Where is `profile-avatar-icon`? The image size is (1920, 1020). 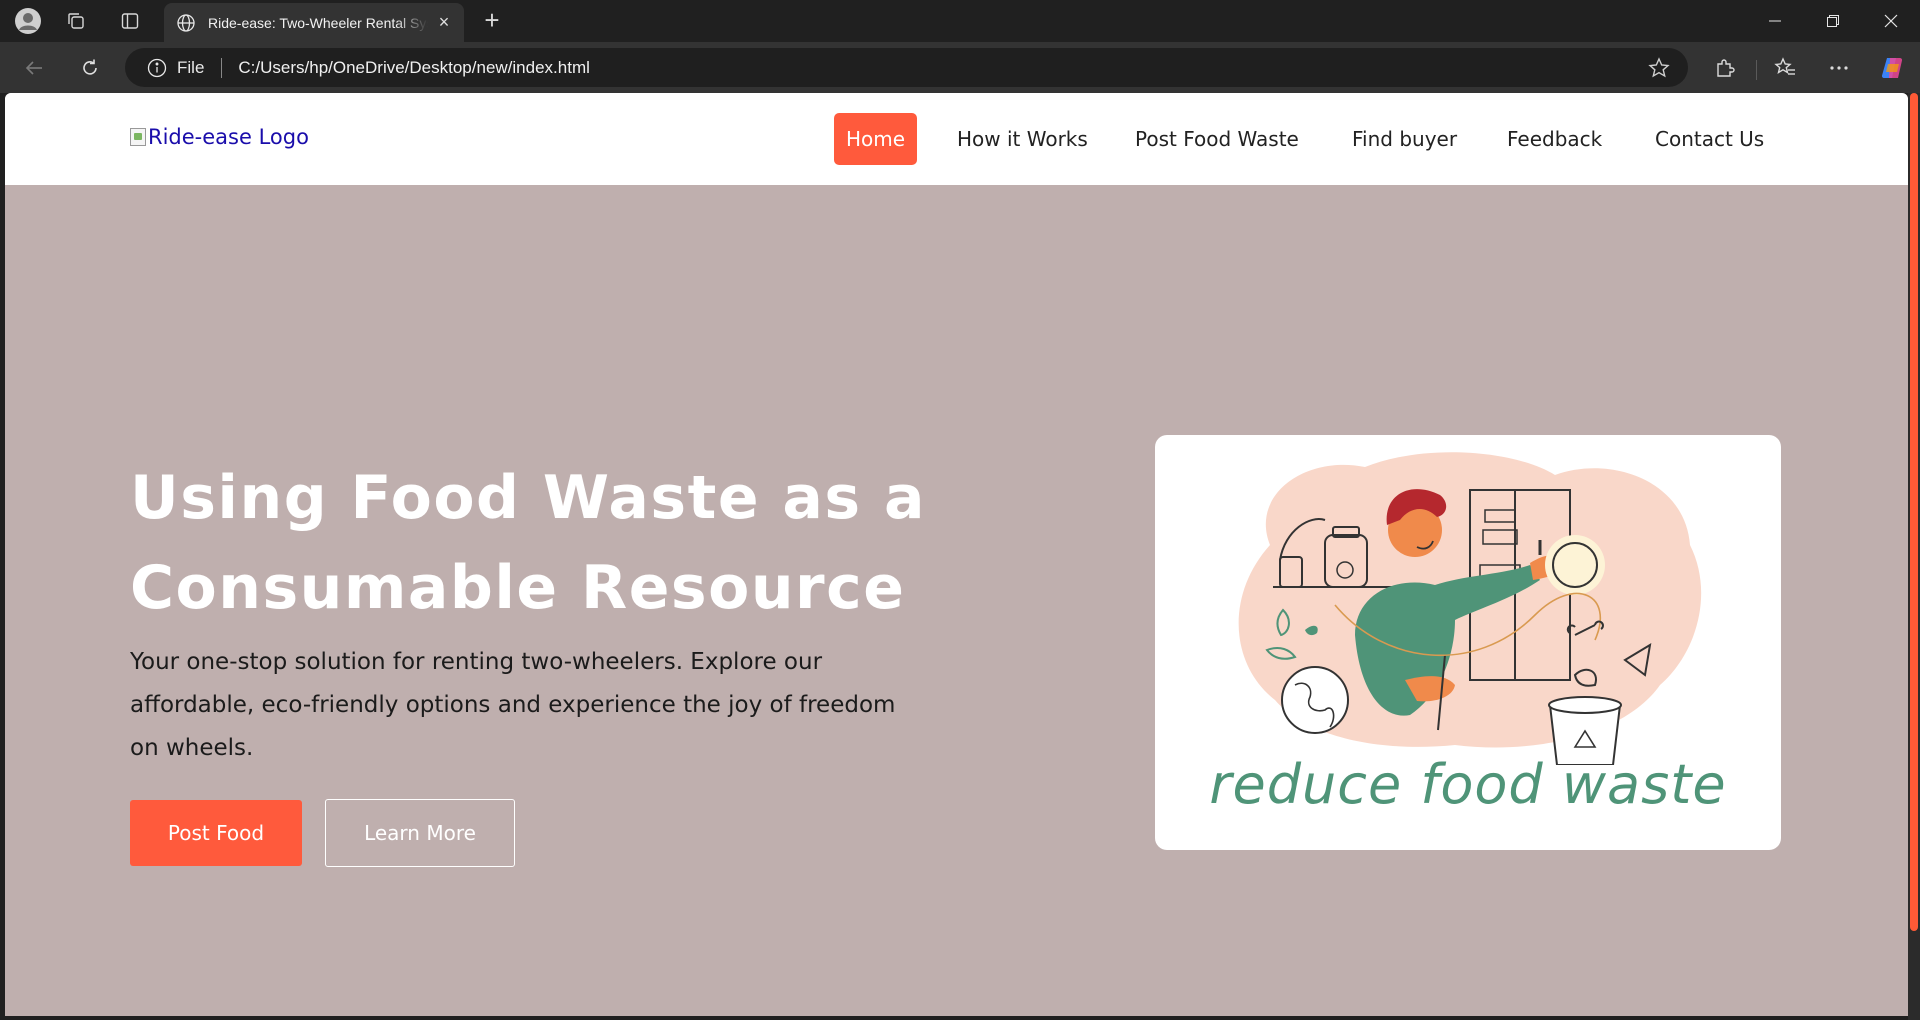 profile-avatar-icon is located at coordinates (28, 21).